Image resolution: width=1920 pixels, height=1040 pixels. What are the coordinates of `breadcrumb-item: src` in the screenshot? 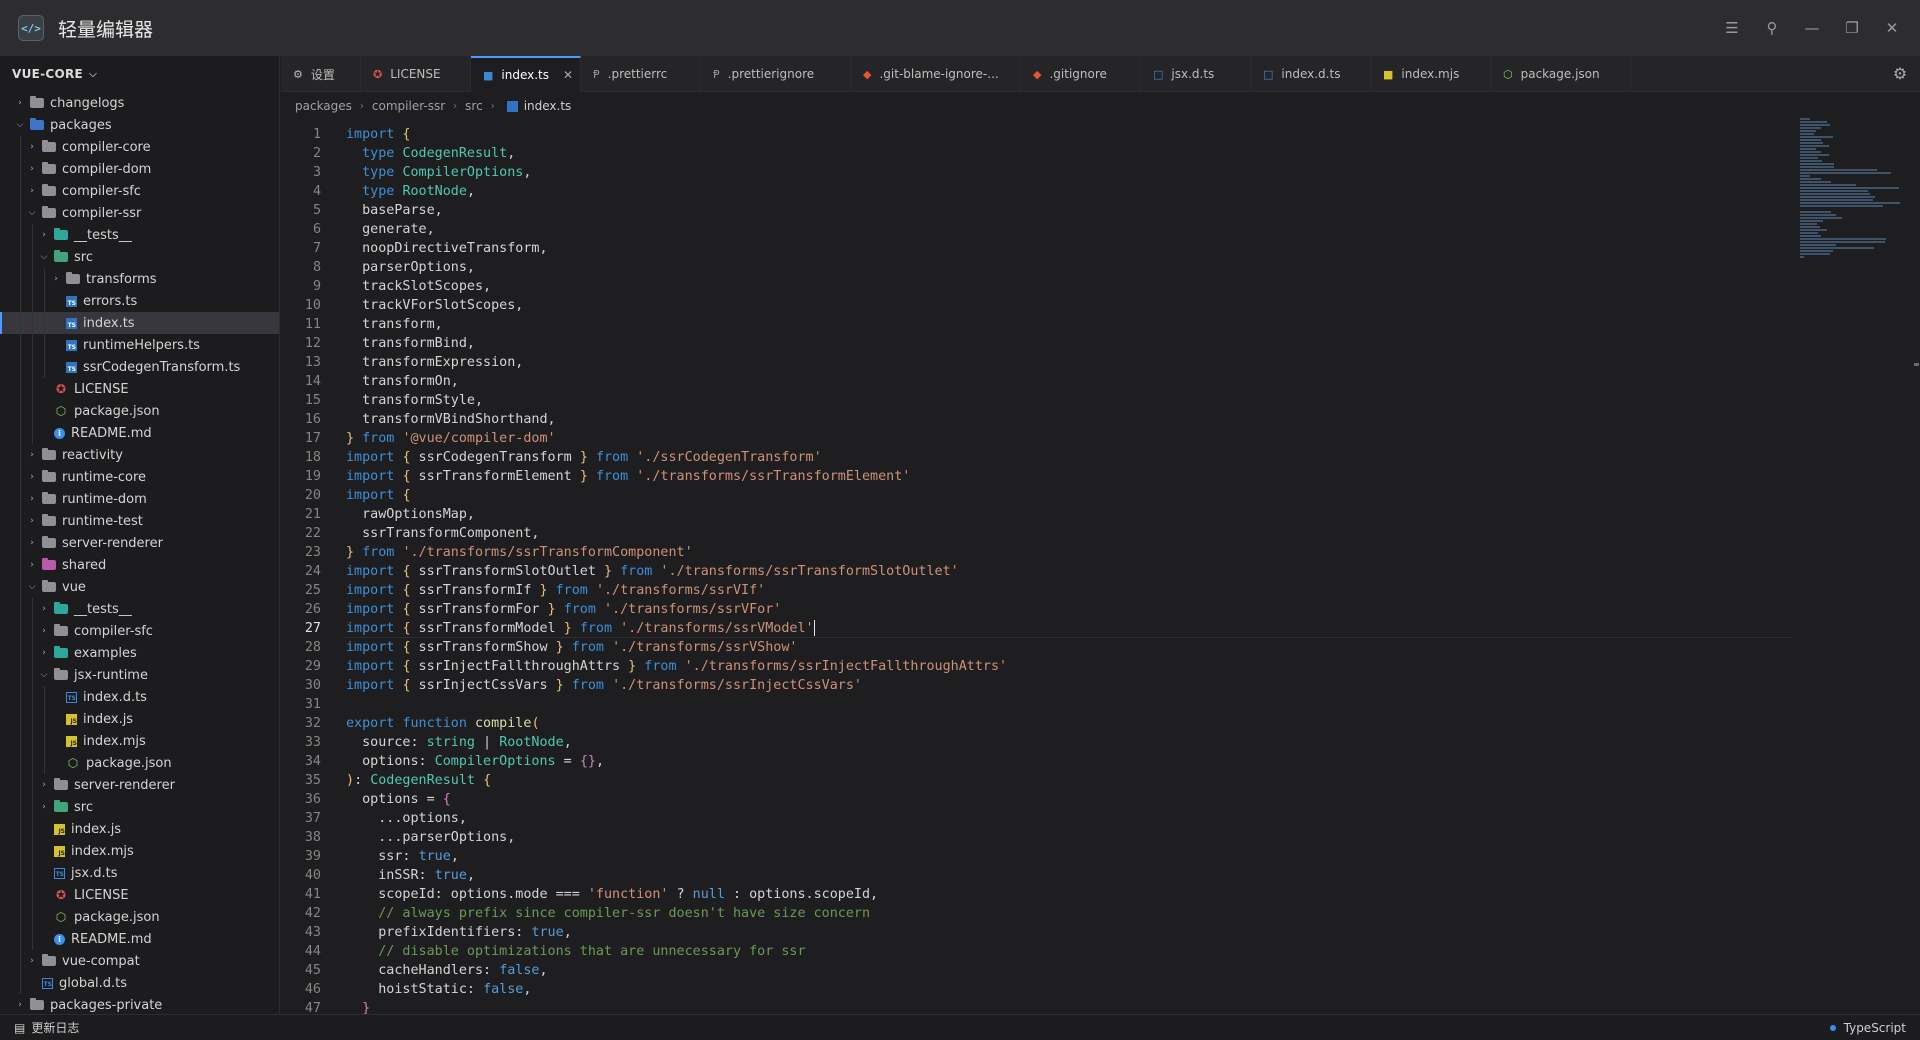 It's located at (474, 106).